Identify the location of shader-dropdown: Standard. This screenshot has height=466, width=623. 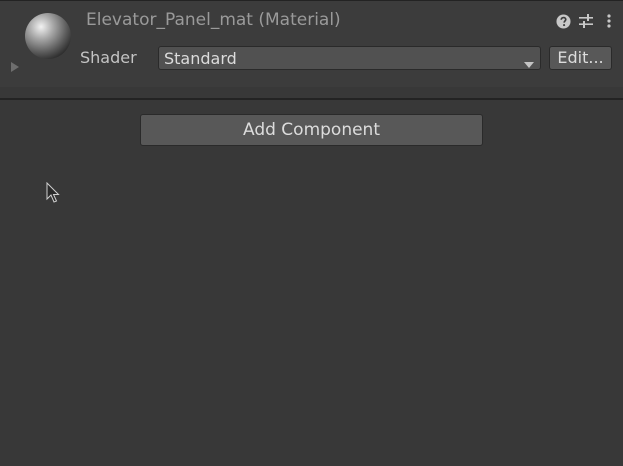
(349, 58).